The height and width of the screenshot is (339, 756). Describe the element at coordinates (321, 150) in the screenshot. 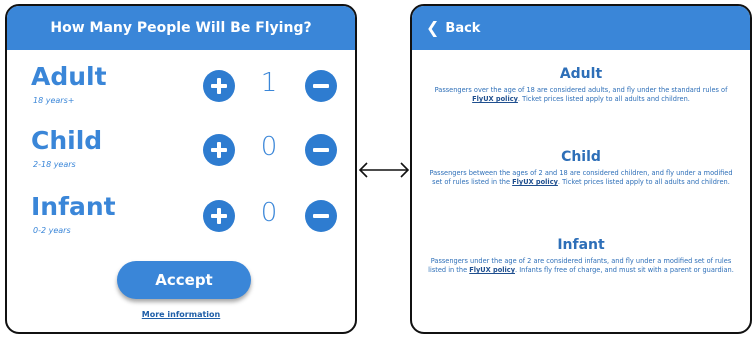

I see `child-minus-icon` at that location.